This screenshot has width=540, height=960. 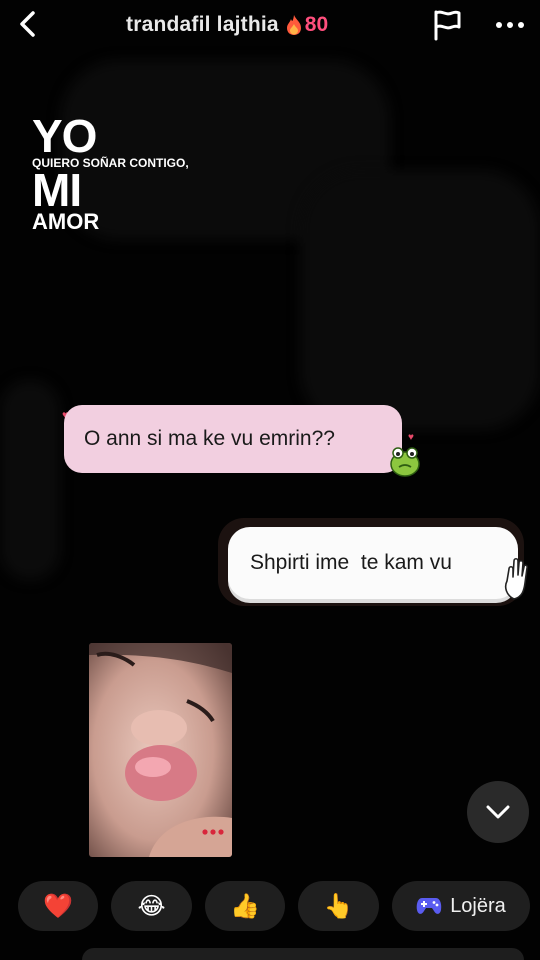 I want to click on heart-icon: ❤️, so click(x=58, y=906).